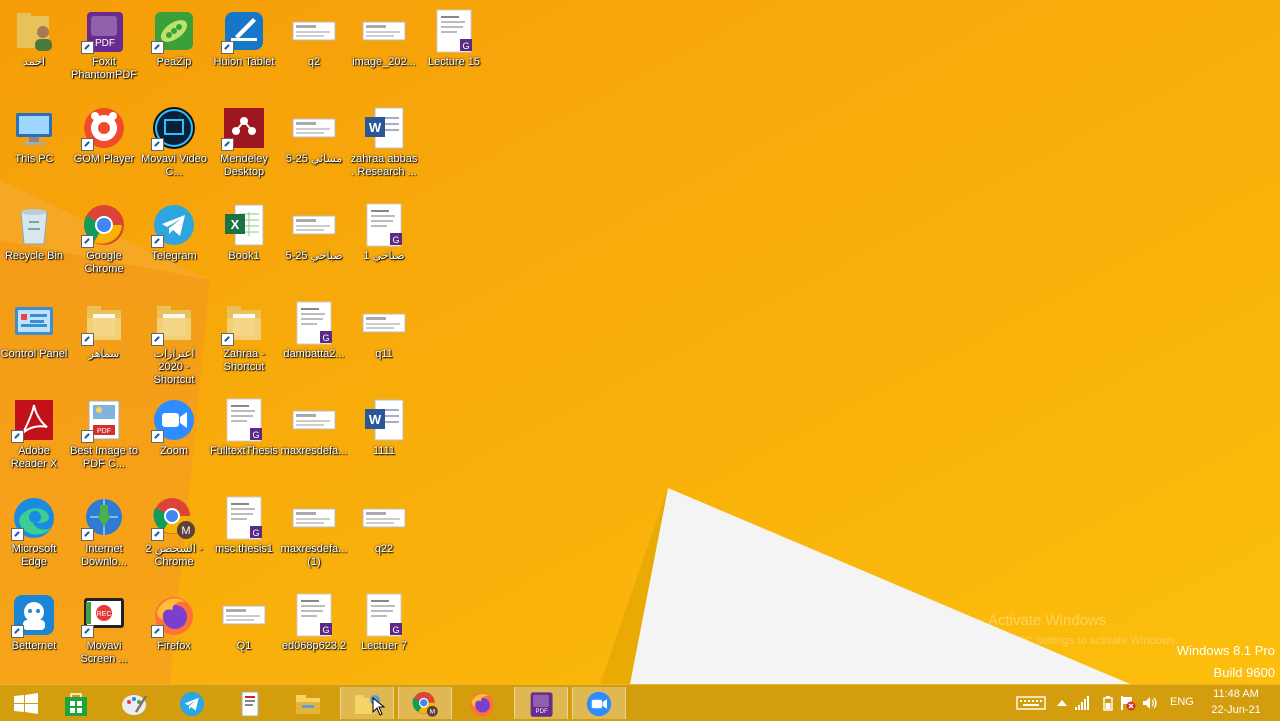 The height and width of the screenshot is (721, 1280). What do you see at coordinates (384, 342) in the screenshot?
I see `desktop-icon: q11` at bounding box center [384, 342].